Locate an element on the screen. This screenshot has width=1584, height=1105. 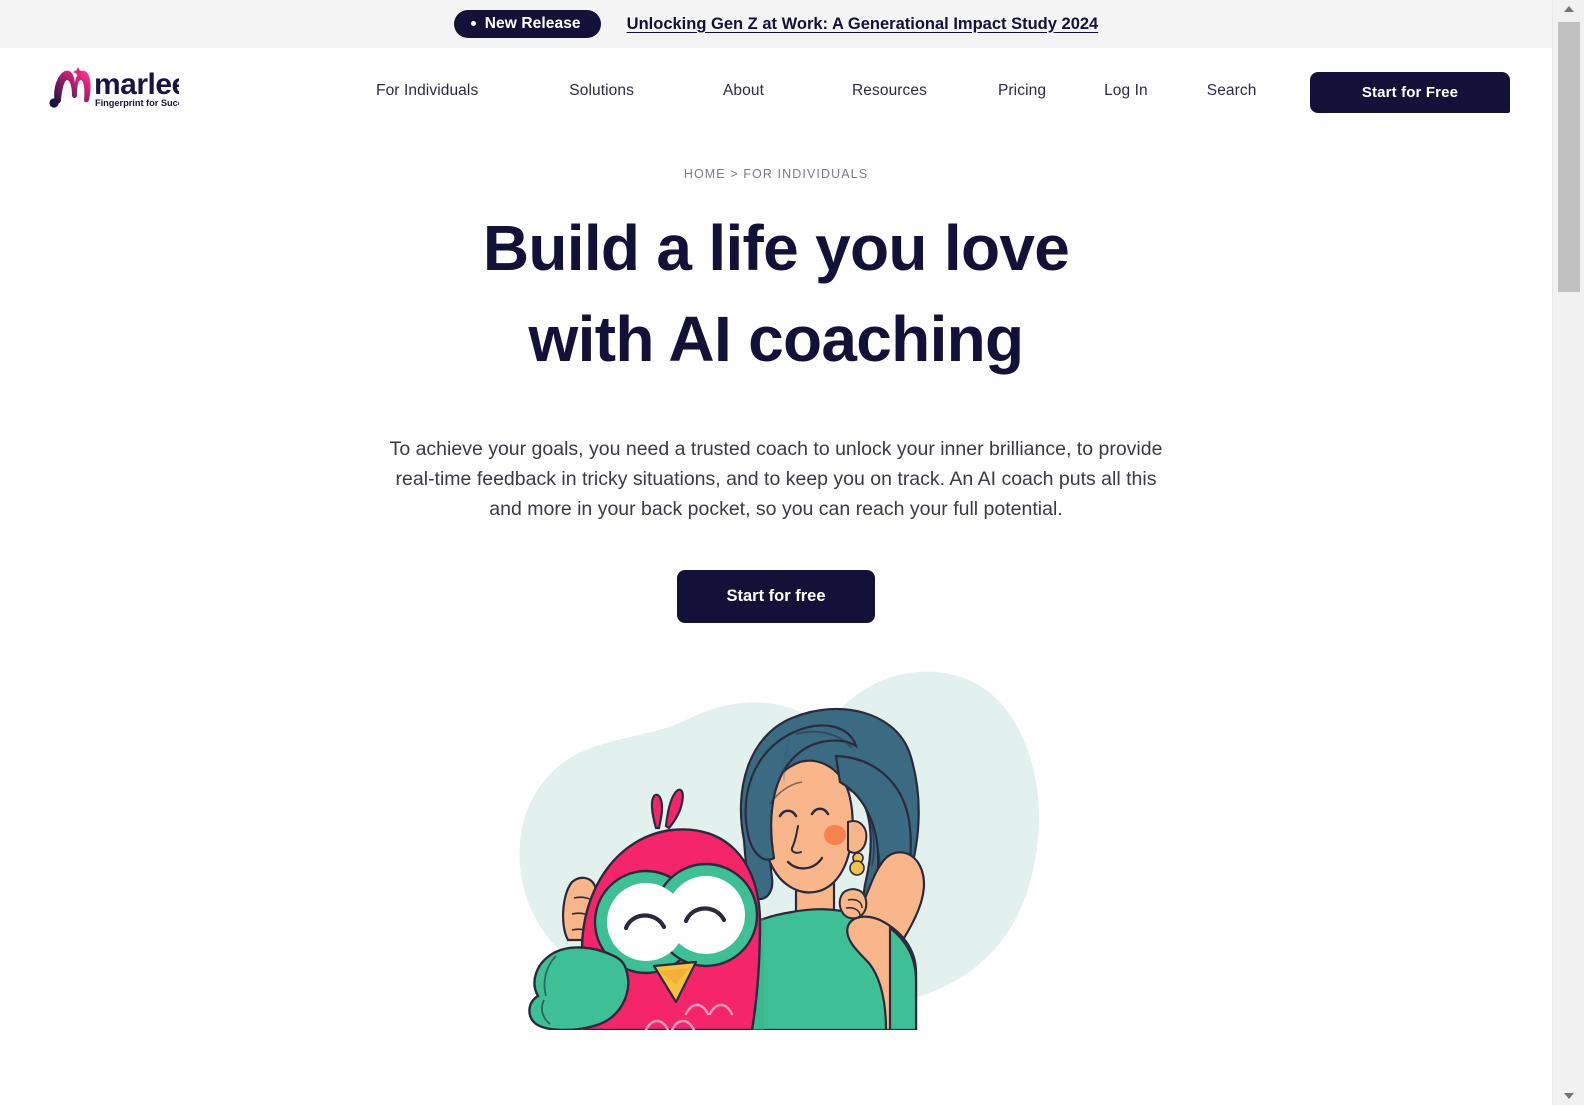
nav-item-solutions: Solutions is located at coordinates (601, 91).